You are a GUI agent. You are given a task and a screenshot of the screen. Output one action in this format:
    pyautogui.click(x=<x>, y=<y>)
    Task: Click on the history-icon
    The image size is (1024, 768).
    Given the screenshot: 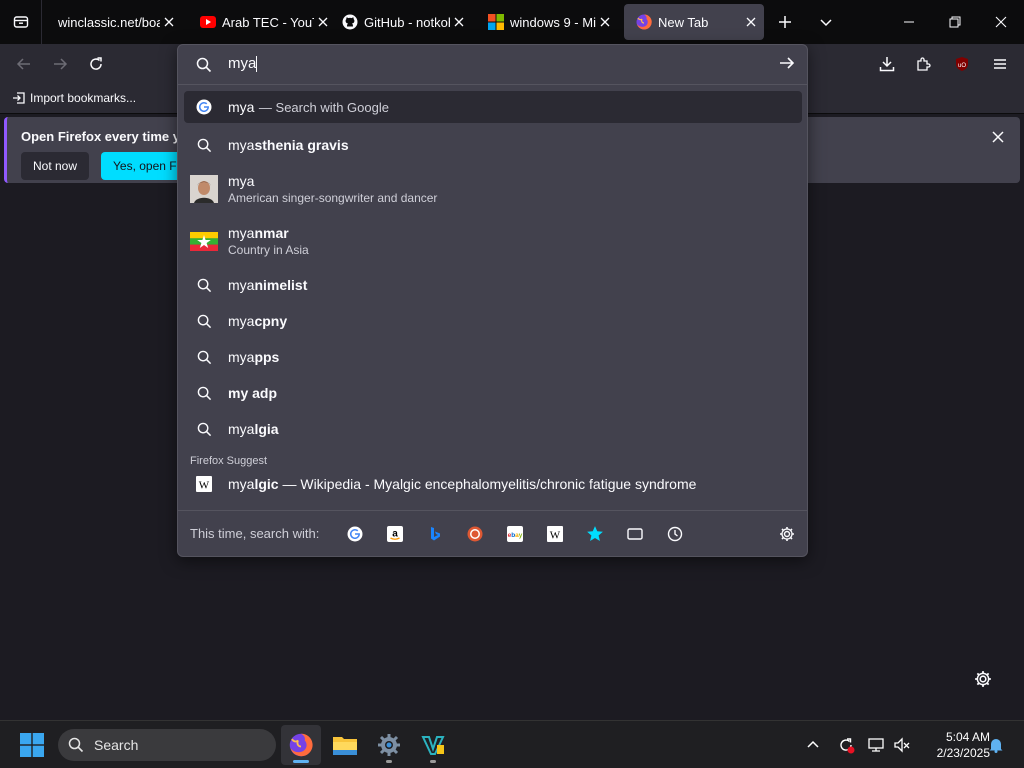 What is the action you would take?
    pyautogui.click(x=675, y=534)
    